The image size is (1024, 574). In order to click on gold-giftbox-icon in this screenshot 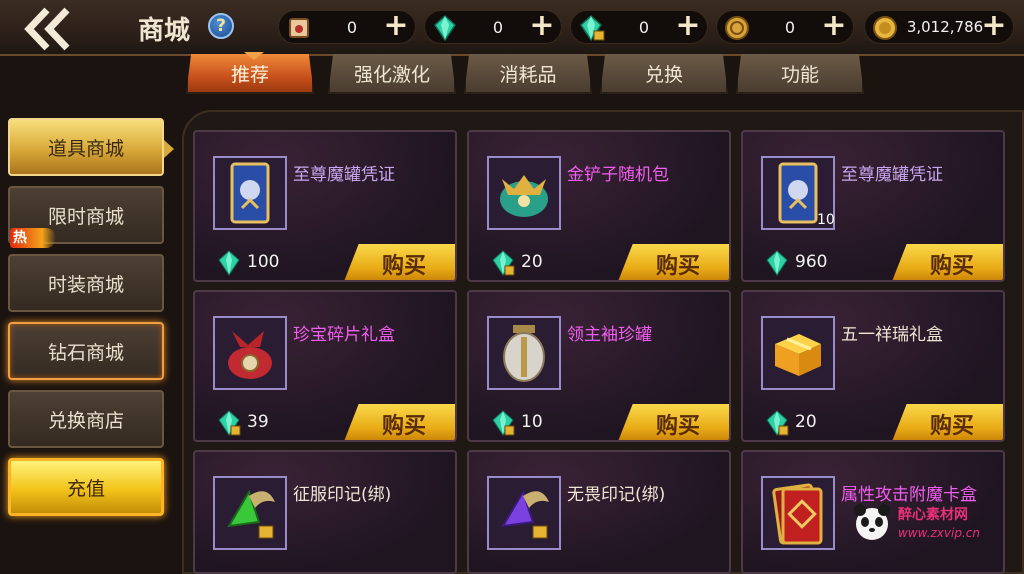, I will do `click(798, 353)`.